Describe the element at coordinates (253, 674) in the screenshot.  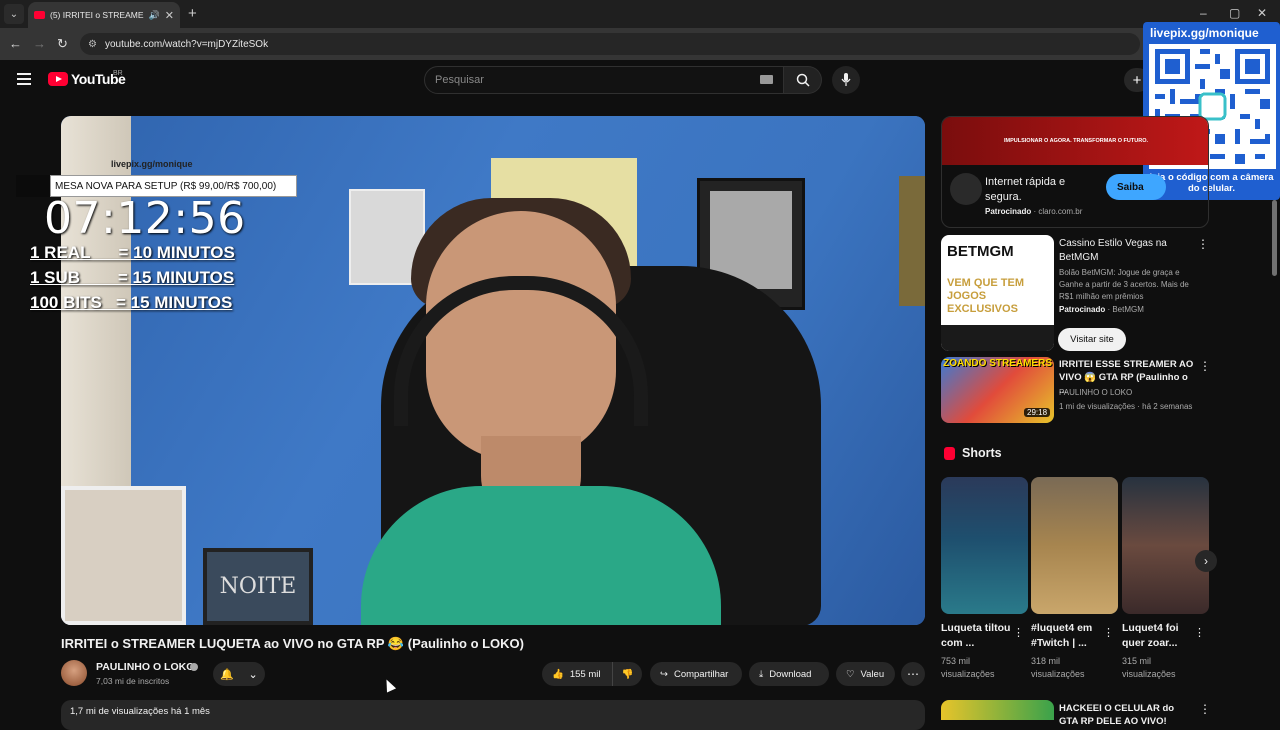
I see `chevron-down-icon: ⌄` at that location.